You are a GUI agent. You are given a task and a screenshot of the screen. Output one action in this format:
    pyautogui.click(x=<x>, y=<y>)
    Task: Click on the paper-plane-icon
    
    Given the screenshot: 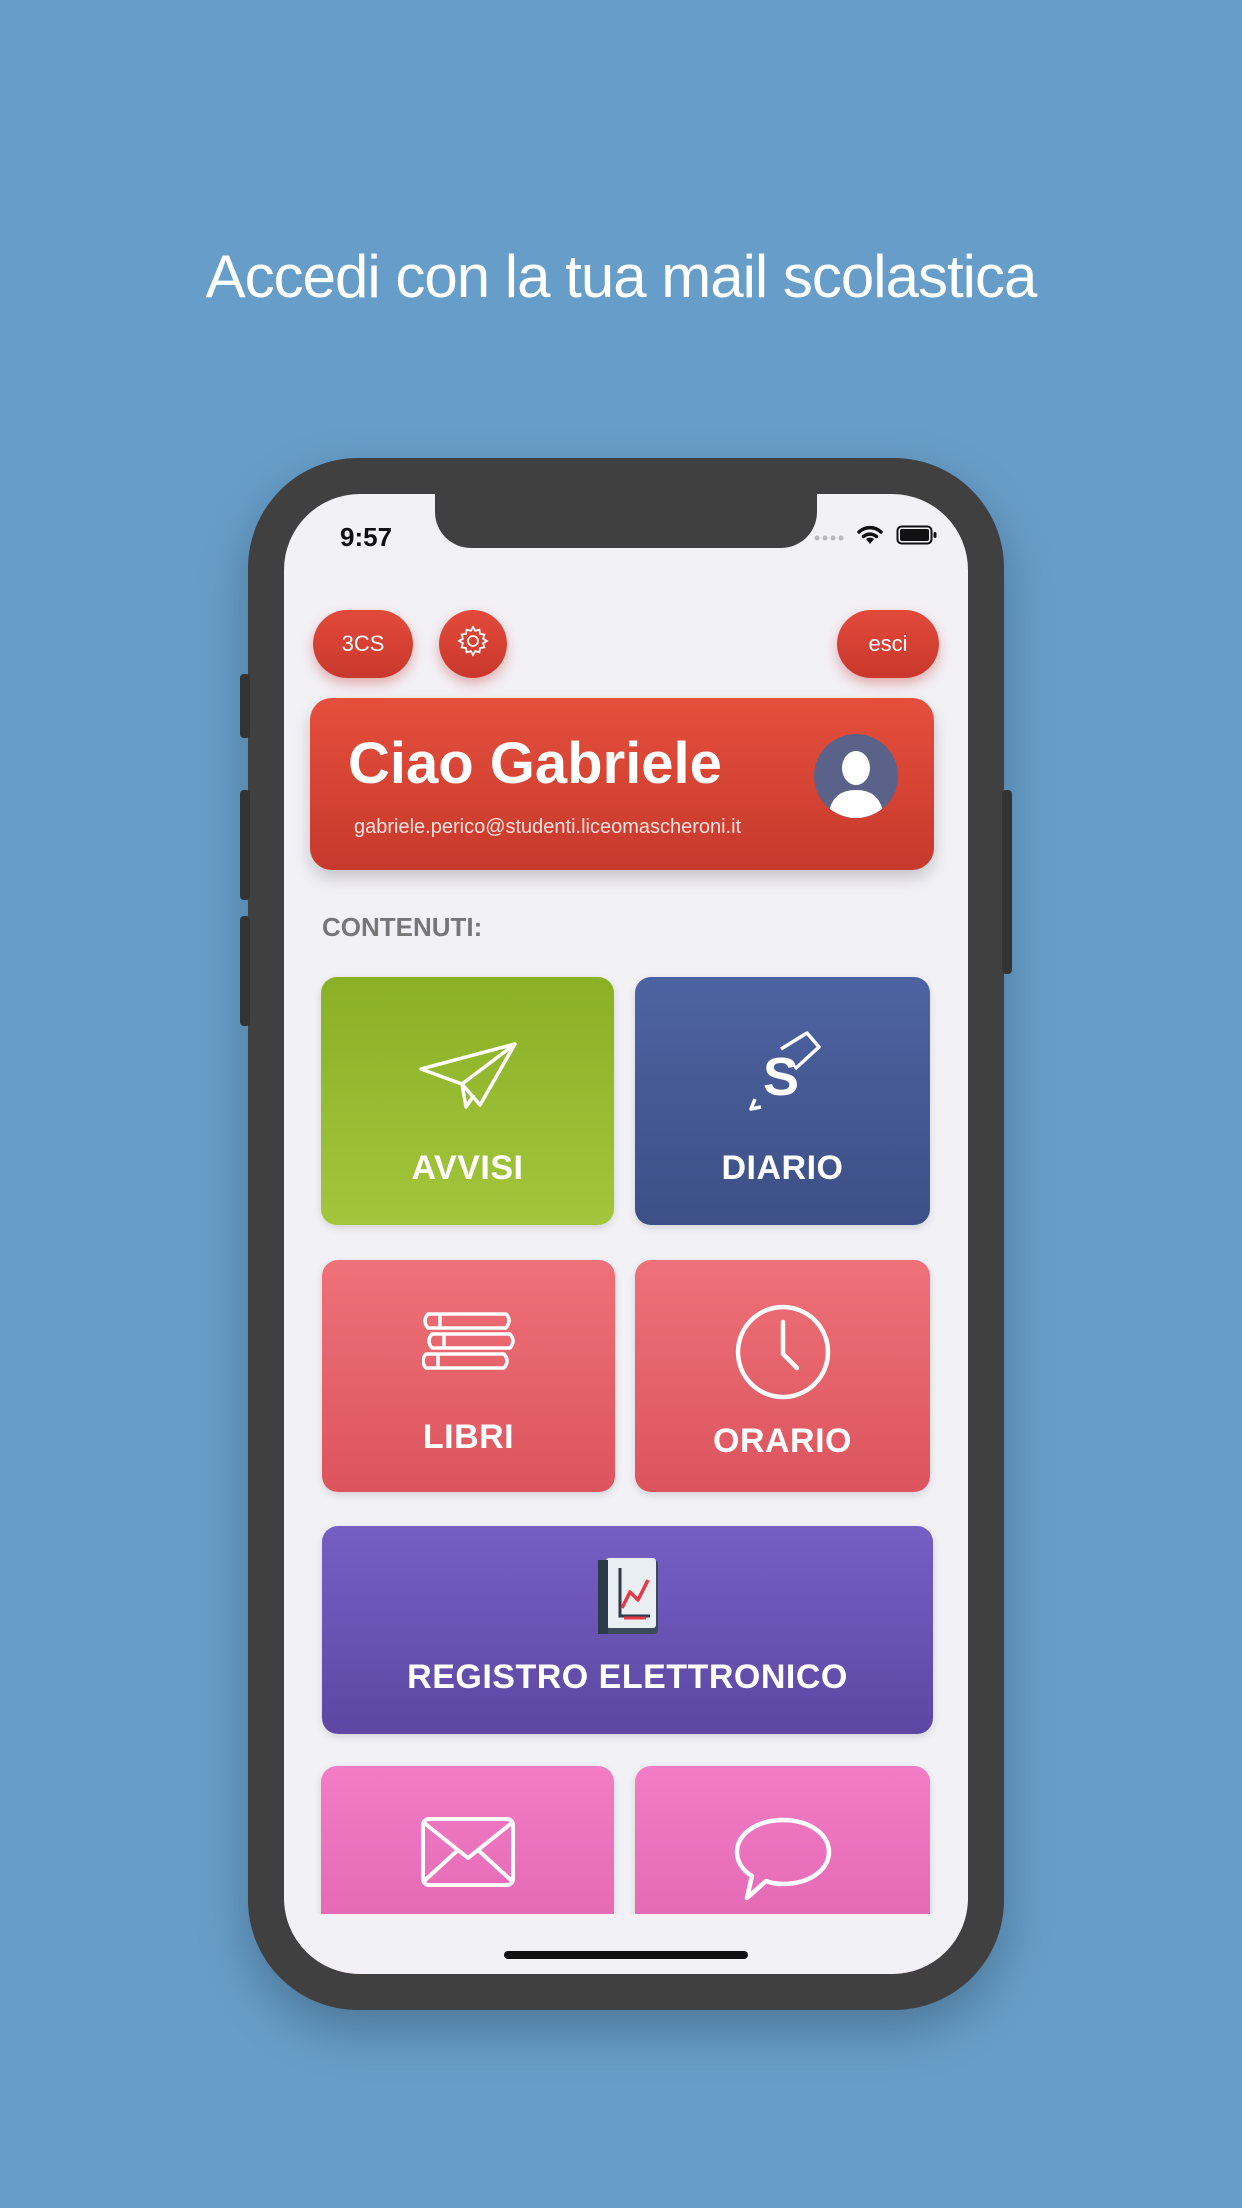 What is the action you would take?
    pyautogui.click(x=468, y=1078)
    